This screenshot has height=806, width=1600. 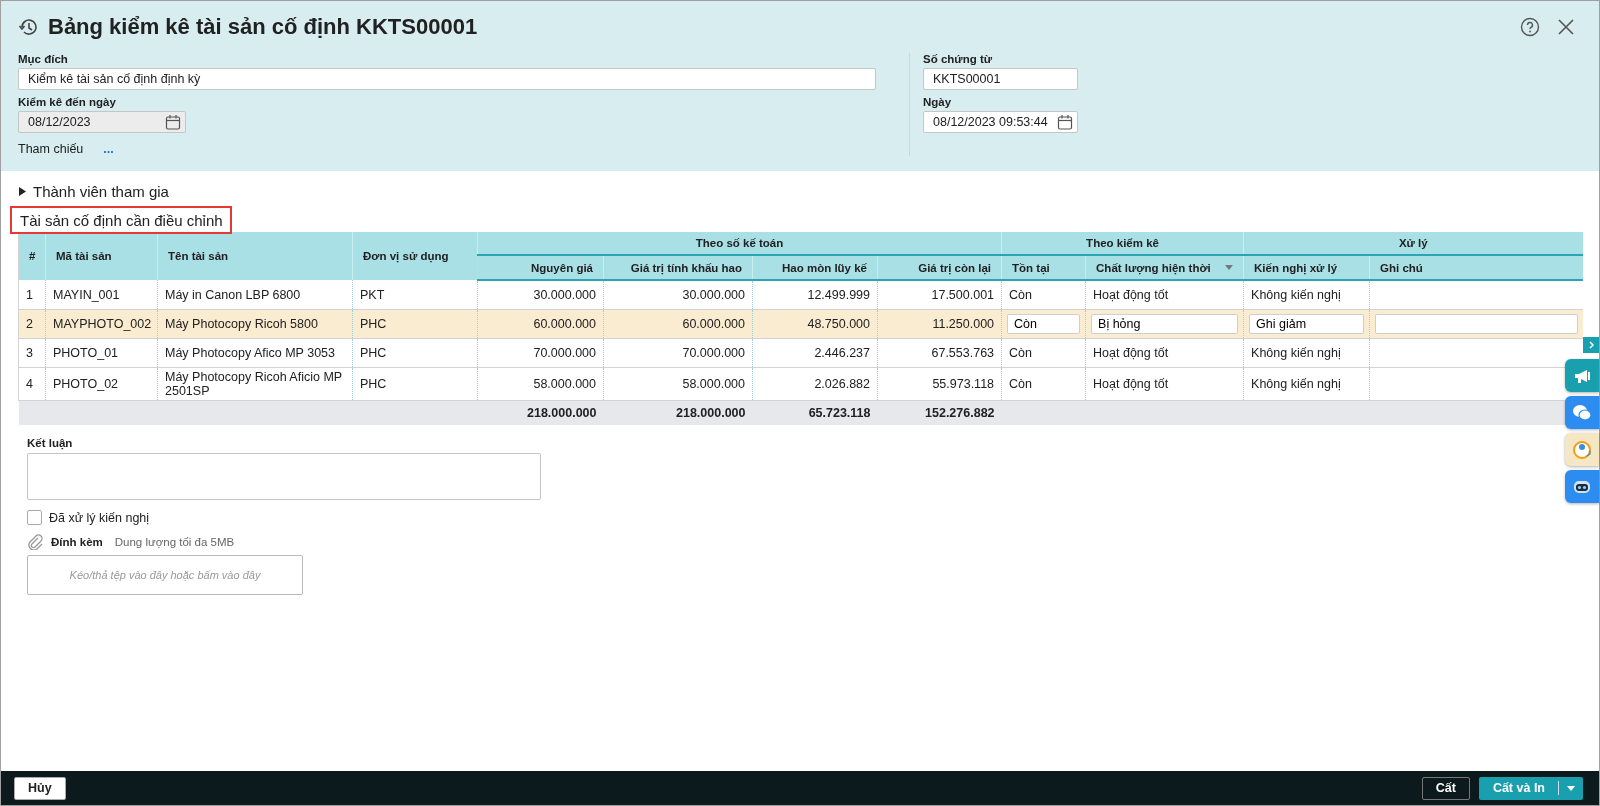 I want to click on column-header: Giá trị còn lại, so click(x=939, y=267).